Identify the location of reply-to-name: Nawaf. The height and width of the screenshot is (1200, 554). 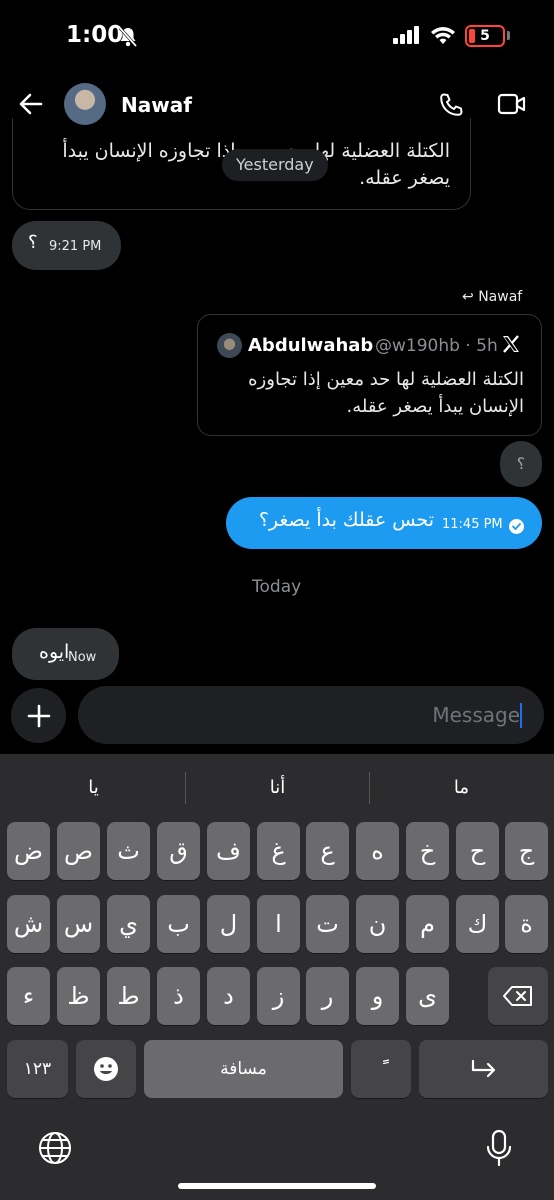
(500, 297).